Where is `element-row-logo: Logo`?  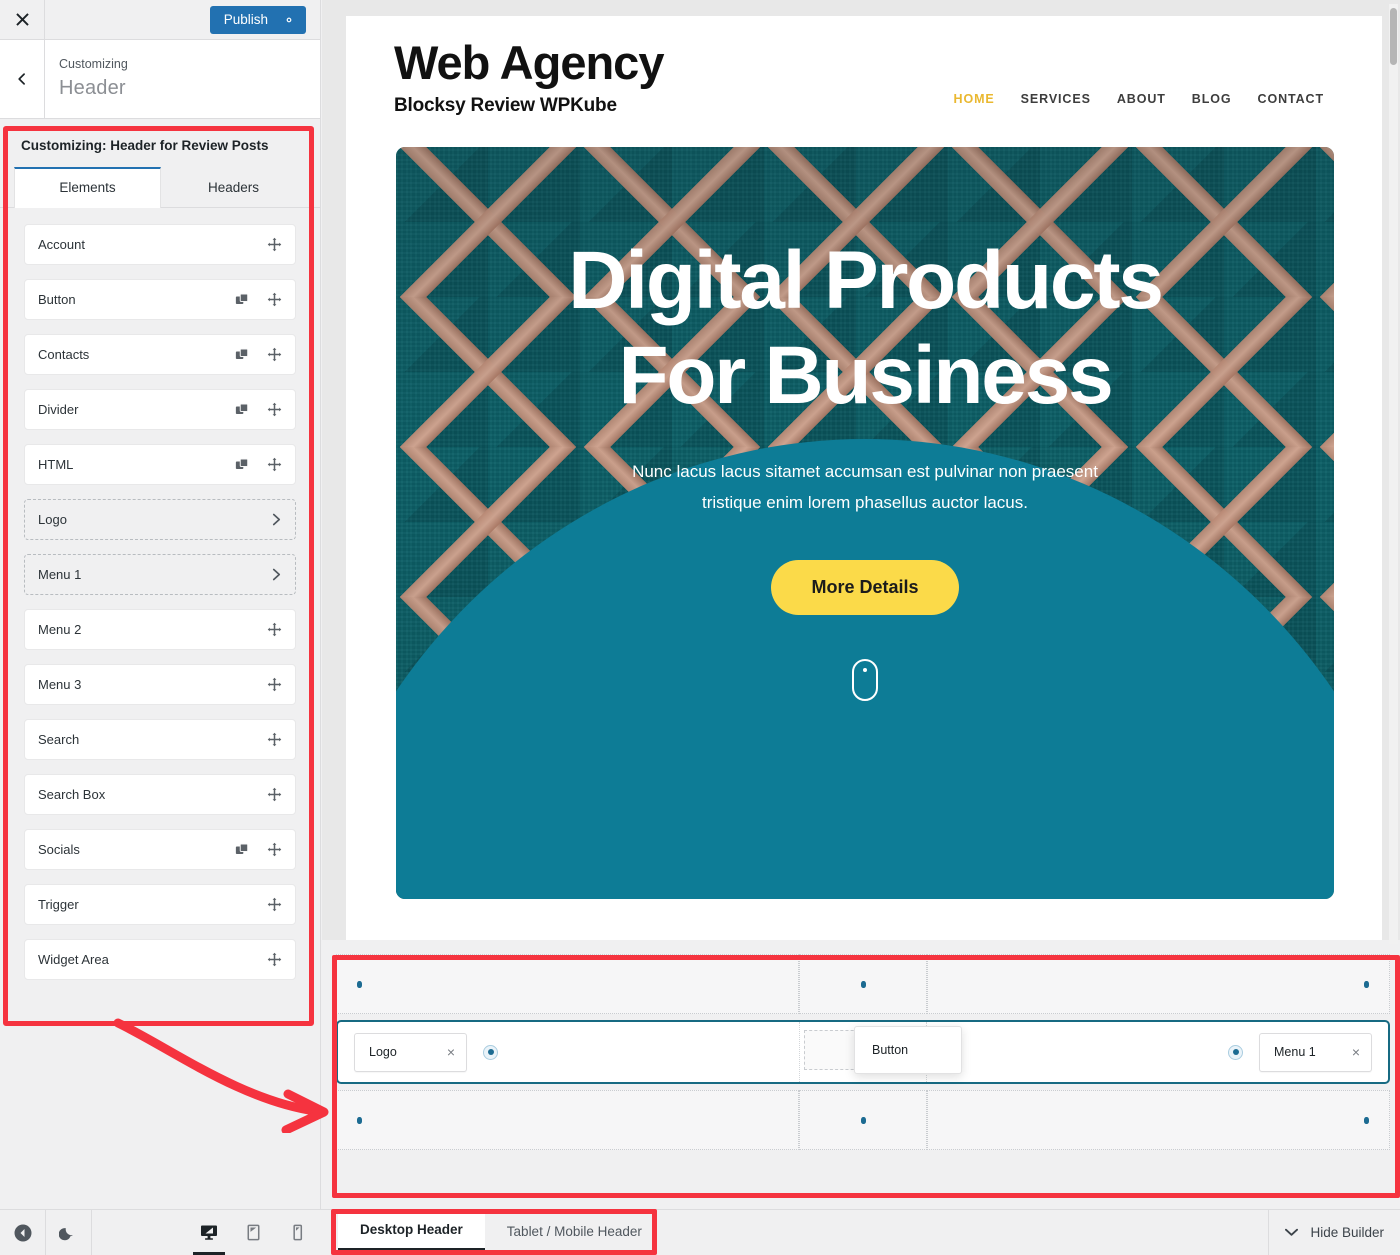 element-row-logo: Logo is located at coordinates (160, 519).